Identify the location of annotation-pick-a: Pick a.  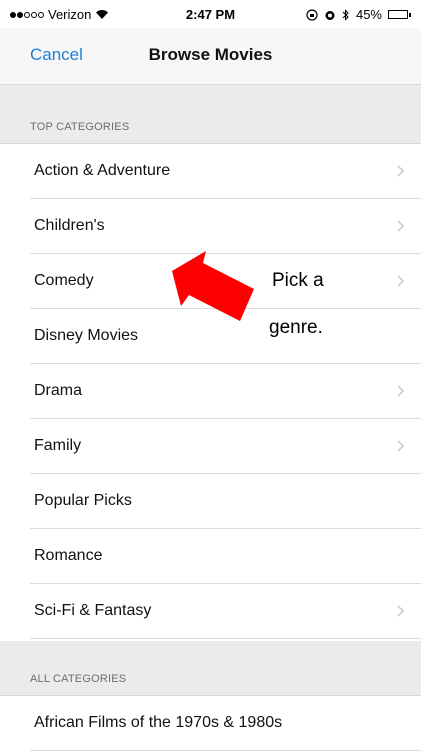
(298, 280).